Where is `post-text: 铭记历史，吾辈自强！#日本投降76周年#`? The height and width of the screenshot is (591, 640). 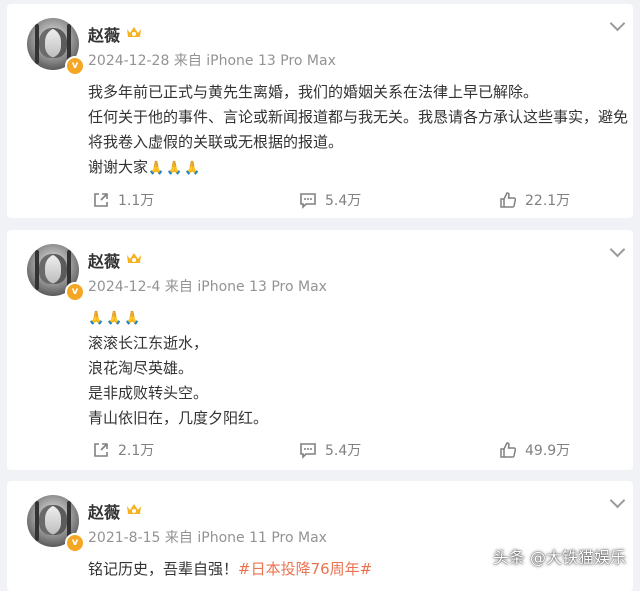 post-text: 铭记历史，吾辈自强！#日本投降76周年# is located at coordinates (230, 569).